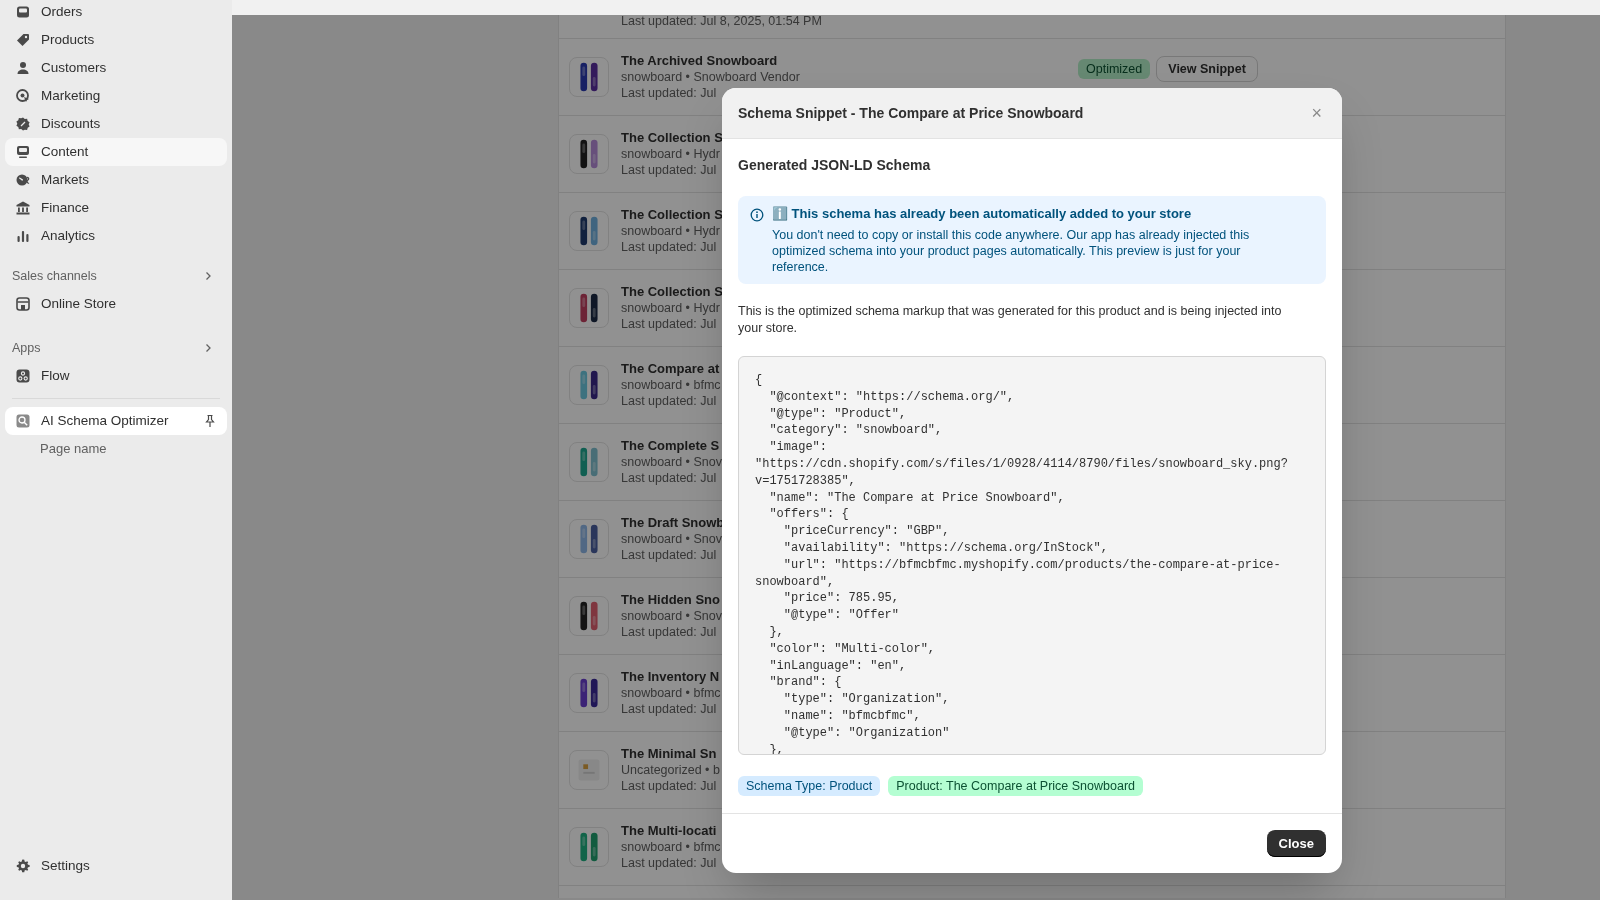 The width and height of the screenshot is (1600, 900). I want to click on target-icon, so click(23, 96).